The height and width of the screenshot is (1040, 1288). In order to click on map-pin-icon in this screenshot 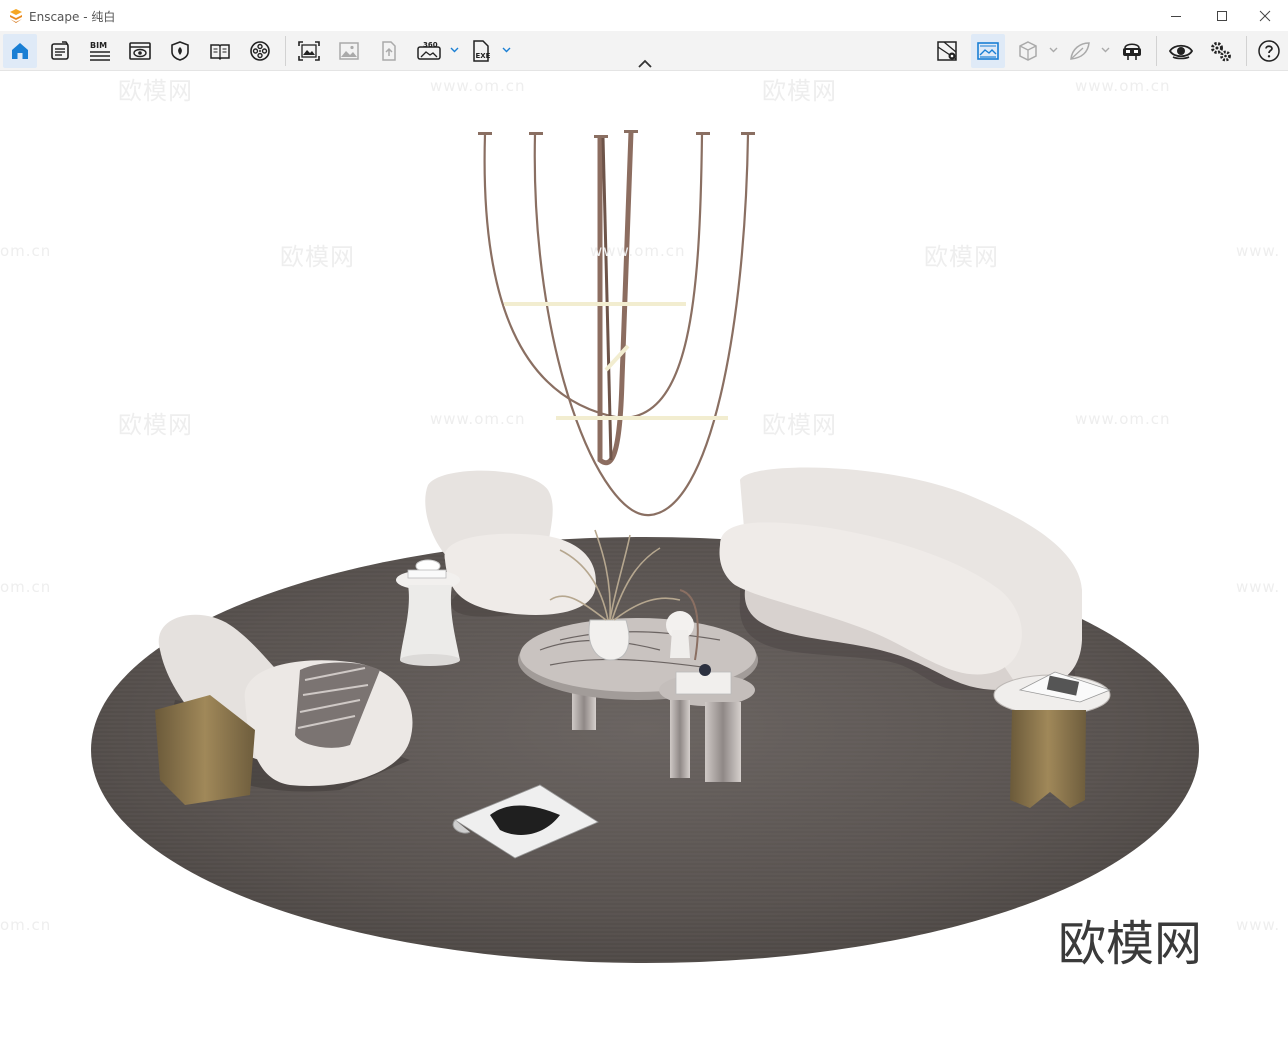, I will do `click(947, 51)`.